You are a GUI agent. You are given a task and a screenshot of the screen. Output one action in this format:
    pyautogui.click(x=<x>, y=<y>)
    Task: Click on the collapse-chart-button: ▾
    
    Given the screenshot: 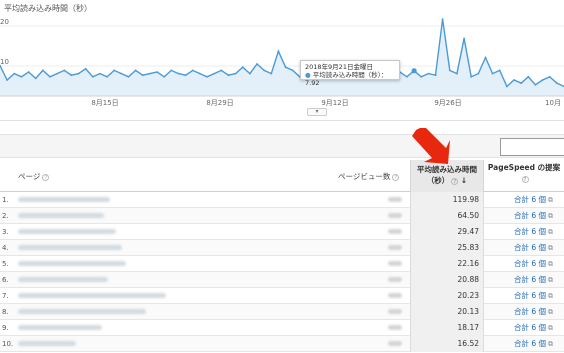 What is the action you would take?
    pyautogui.click(x=317, y=112)
    